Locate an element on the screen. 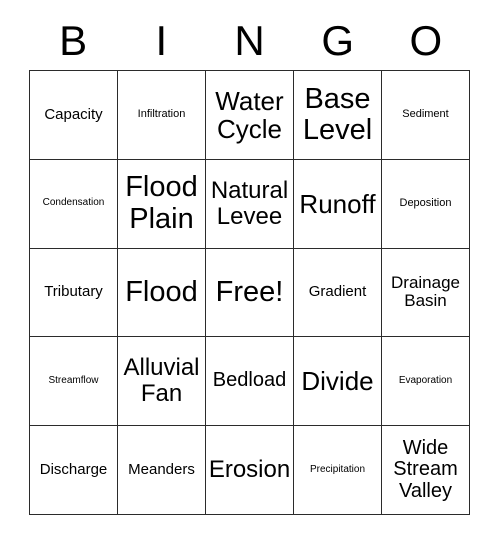 The width and height of the screenshot is (500, 544). bingo-cell-label: Erosion is located at coordinates (249, 470).